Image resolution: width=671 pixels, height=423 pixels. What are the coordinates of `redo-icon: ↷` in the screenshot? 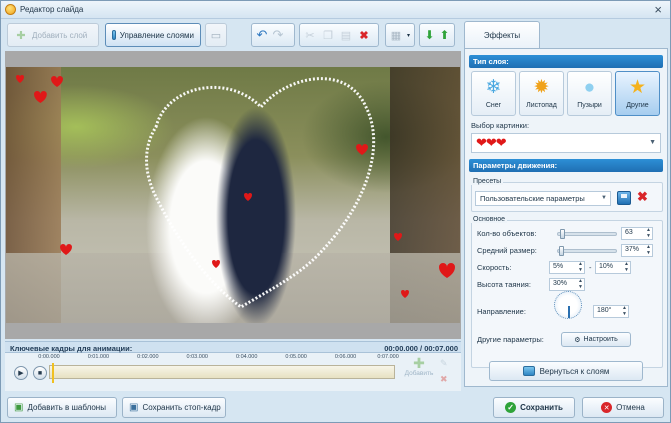 It's located at (278, 34).